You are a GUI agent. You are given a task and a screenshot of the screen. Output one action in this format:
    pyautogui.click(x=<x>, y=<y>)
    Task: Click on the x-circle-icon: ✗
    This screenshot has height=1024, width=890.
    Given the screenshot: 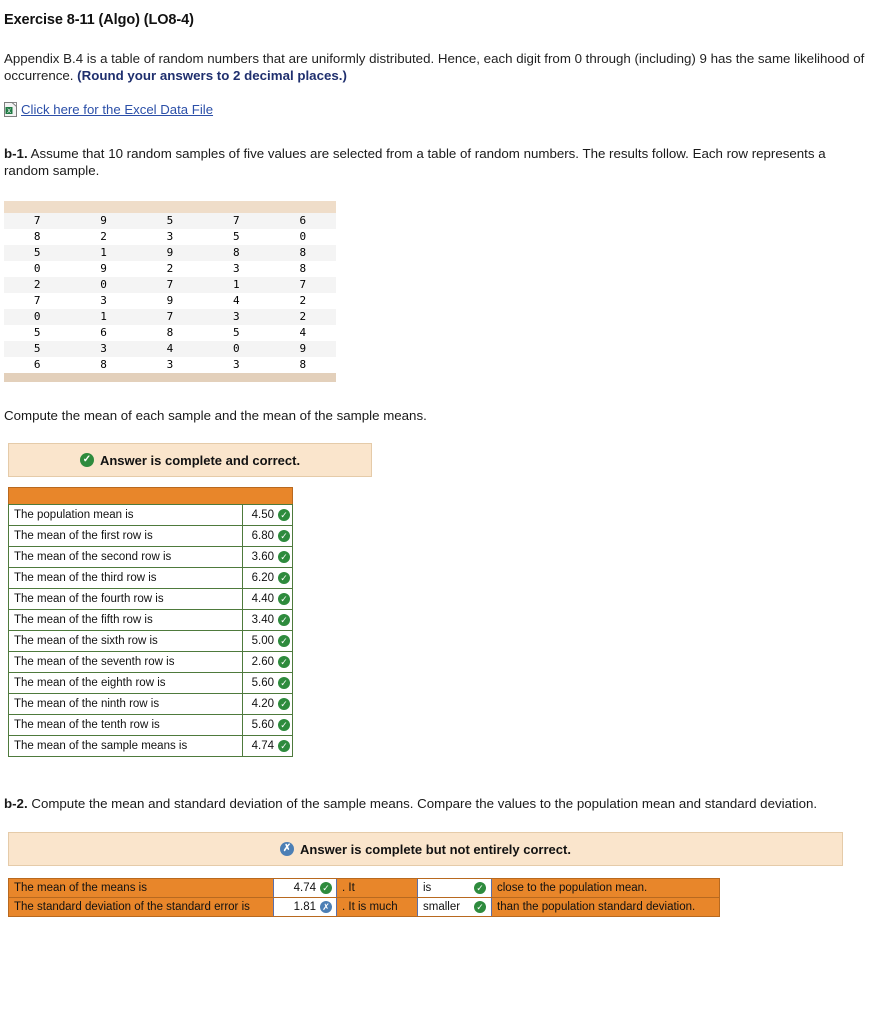 What is the action you would take?
    pyautogui.click(x=326, y=907)
    